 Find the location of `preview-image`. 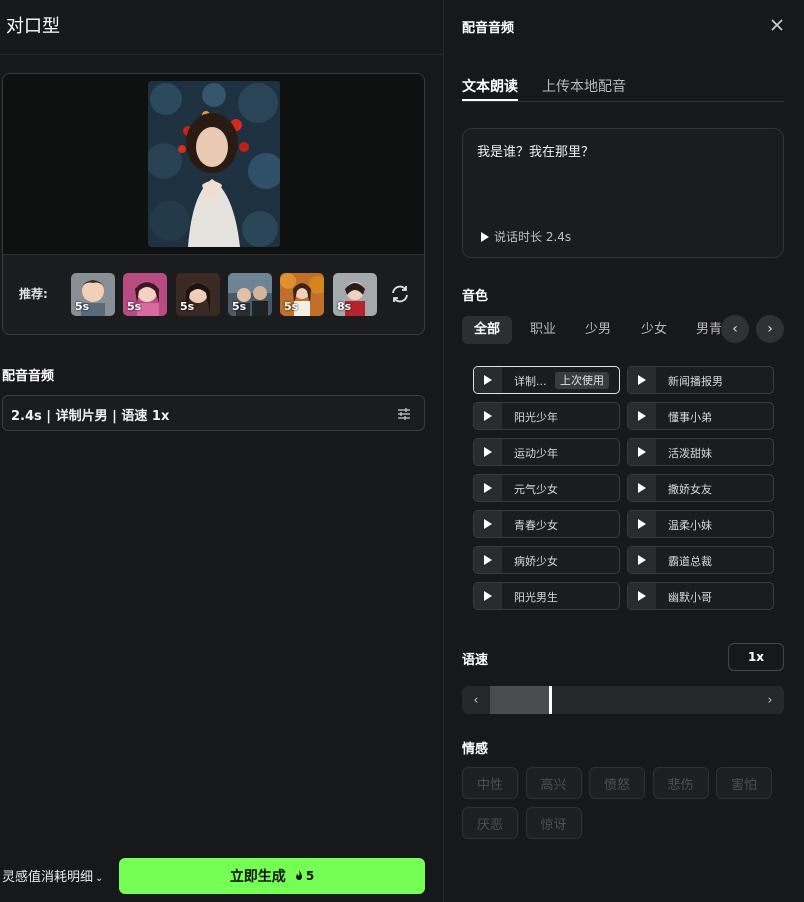

preview-image is located at coordinates (214, 164).